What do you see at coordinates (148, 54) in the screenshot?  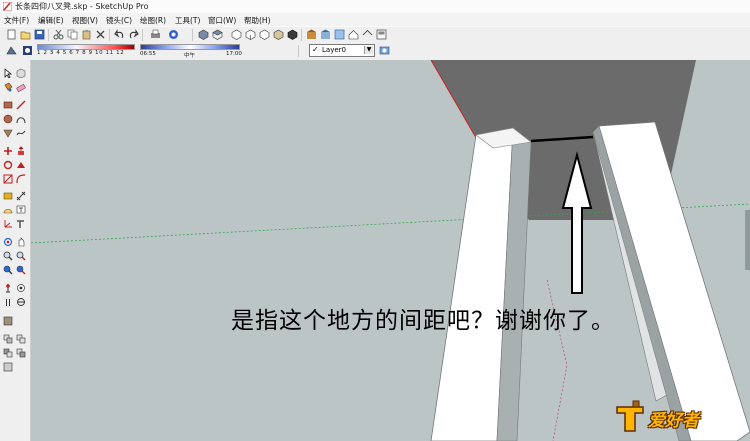 I see `time-start-label: 06:55` at bounding box center [148, 54].